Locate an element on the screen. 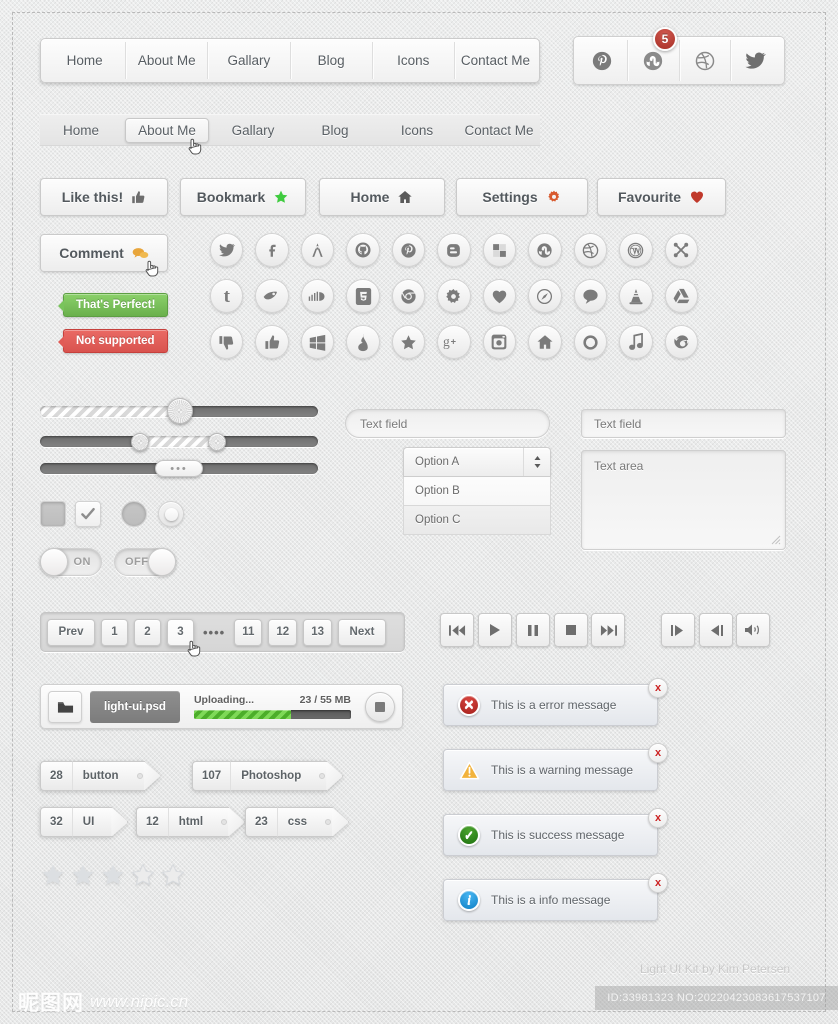 The height and width of the screenshot is (1024, 838). select-head: Option A is located at coordinates (477, 462).